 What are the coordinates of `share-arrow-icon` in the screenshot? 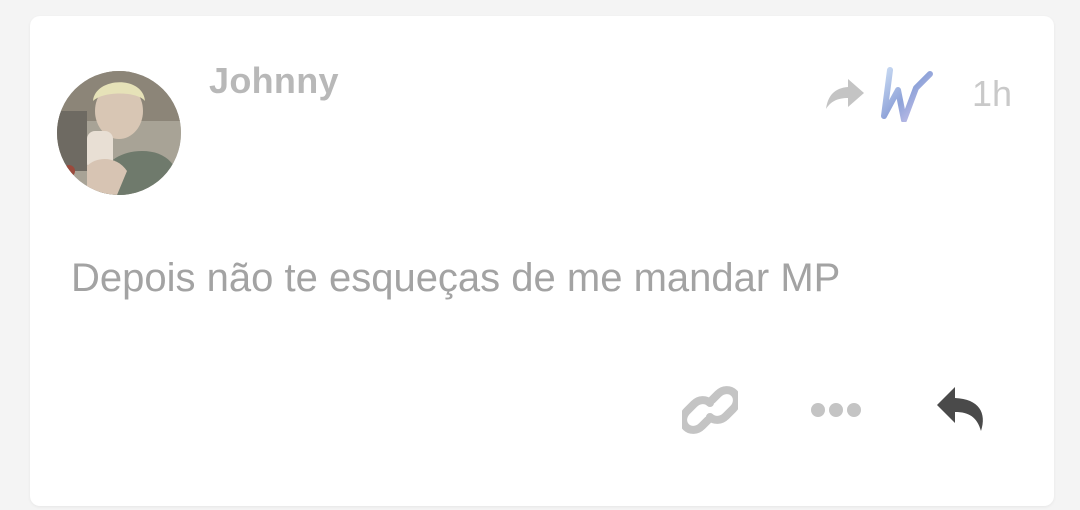 It's located at (845, 94).